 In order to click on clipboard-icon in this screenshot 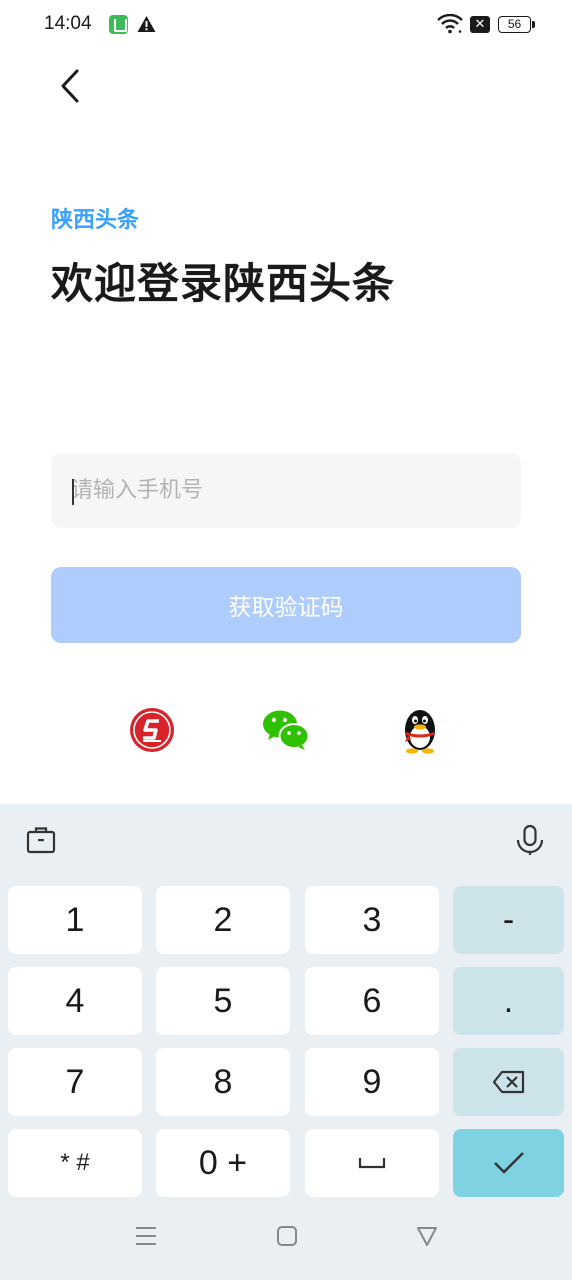, I will do `click(41, 842)`.